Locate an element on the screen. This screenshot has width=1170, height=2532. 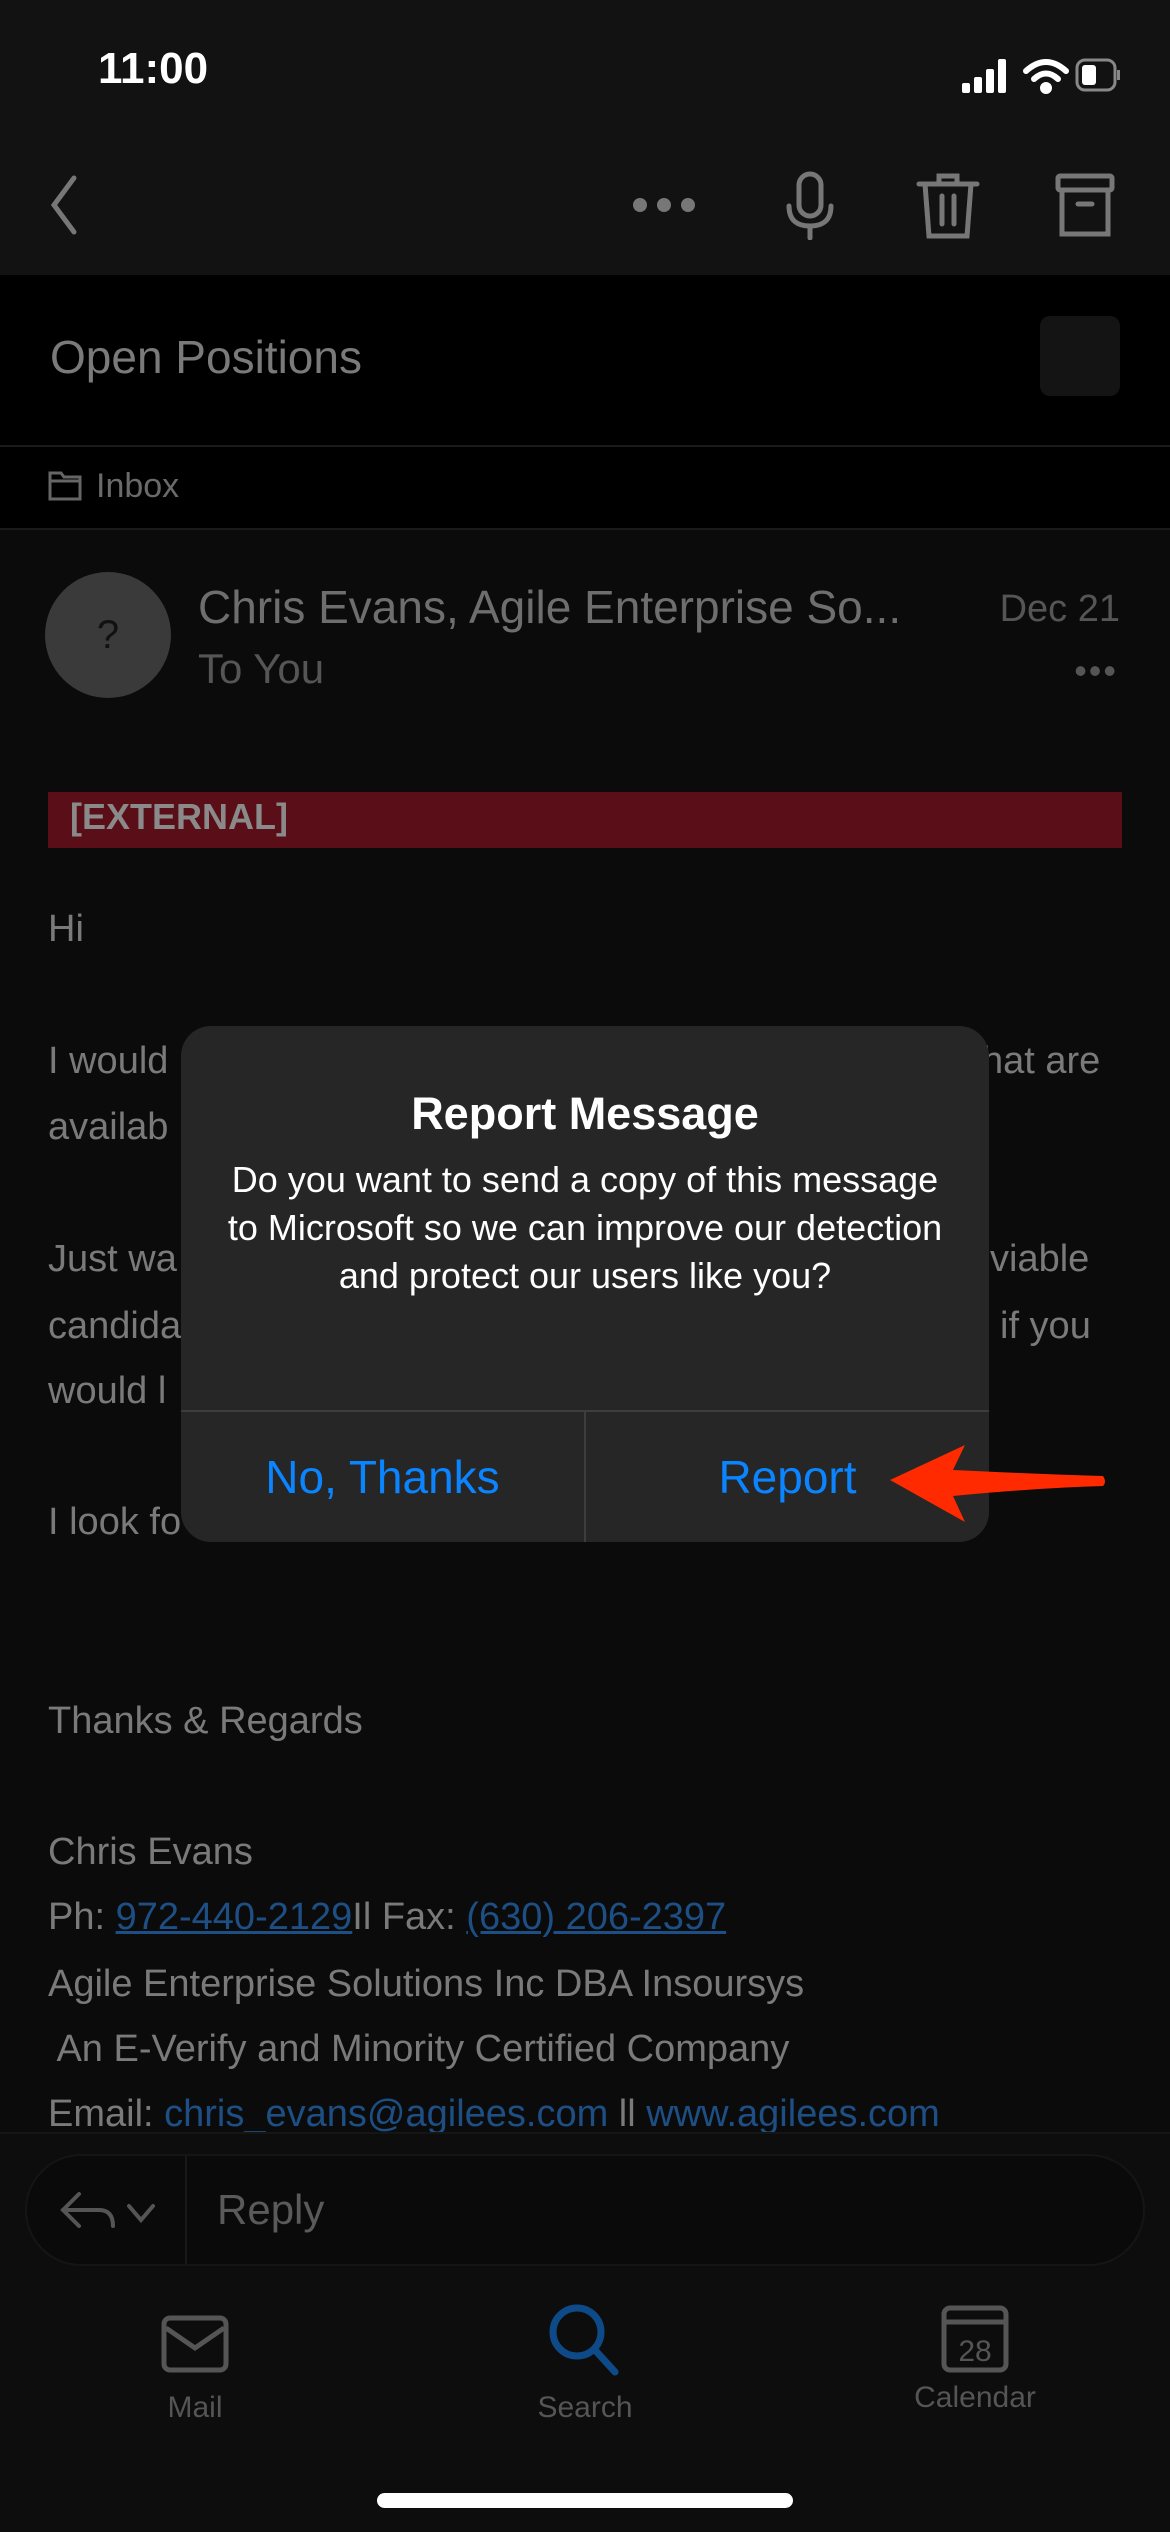
folder-icon is located at coordinates (65, 486).